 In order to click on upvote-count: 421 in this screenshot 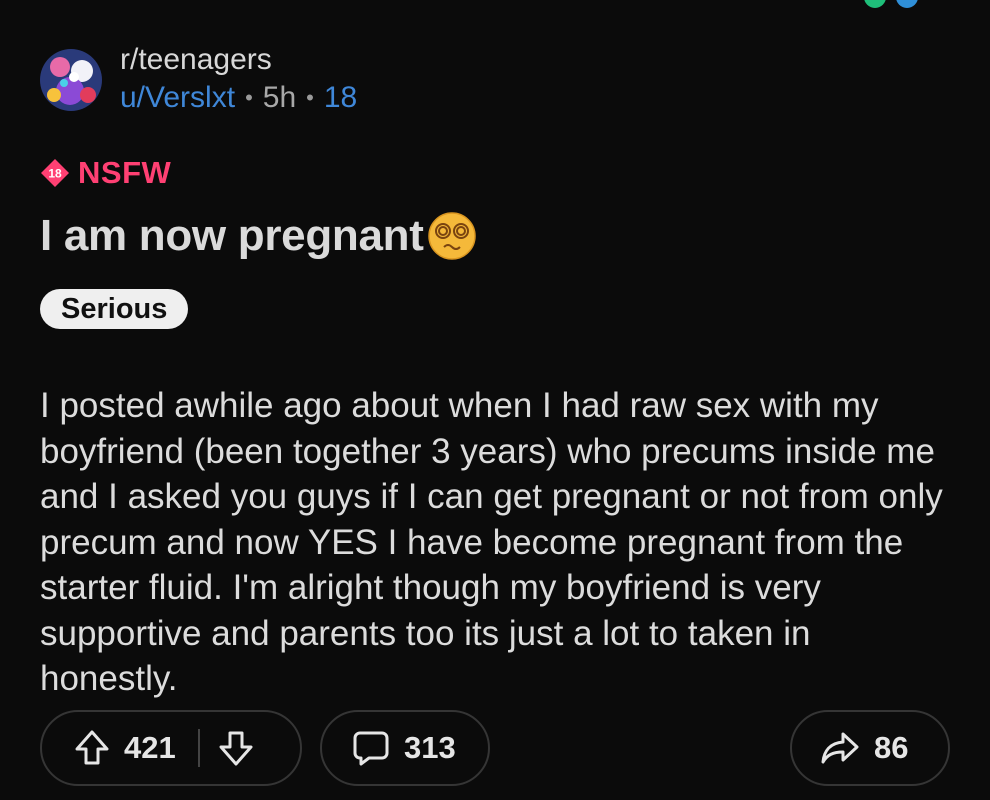, I will do `click(150, 747)`.